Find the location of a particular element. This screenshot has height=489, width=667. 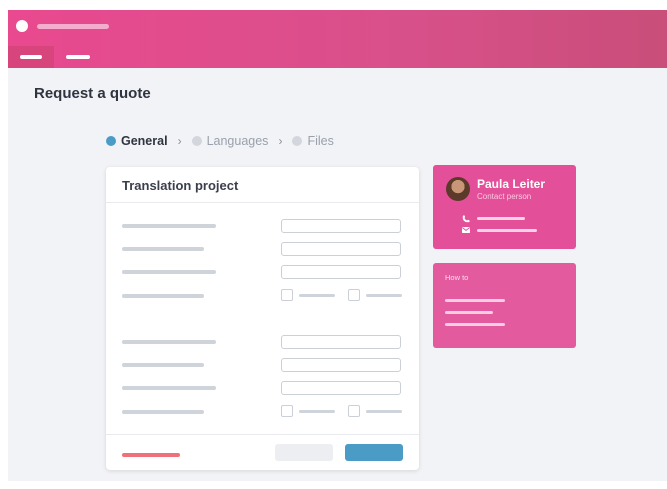

app-logo is located at coordinates (22, 26).